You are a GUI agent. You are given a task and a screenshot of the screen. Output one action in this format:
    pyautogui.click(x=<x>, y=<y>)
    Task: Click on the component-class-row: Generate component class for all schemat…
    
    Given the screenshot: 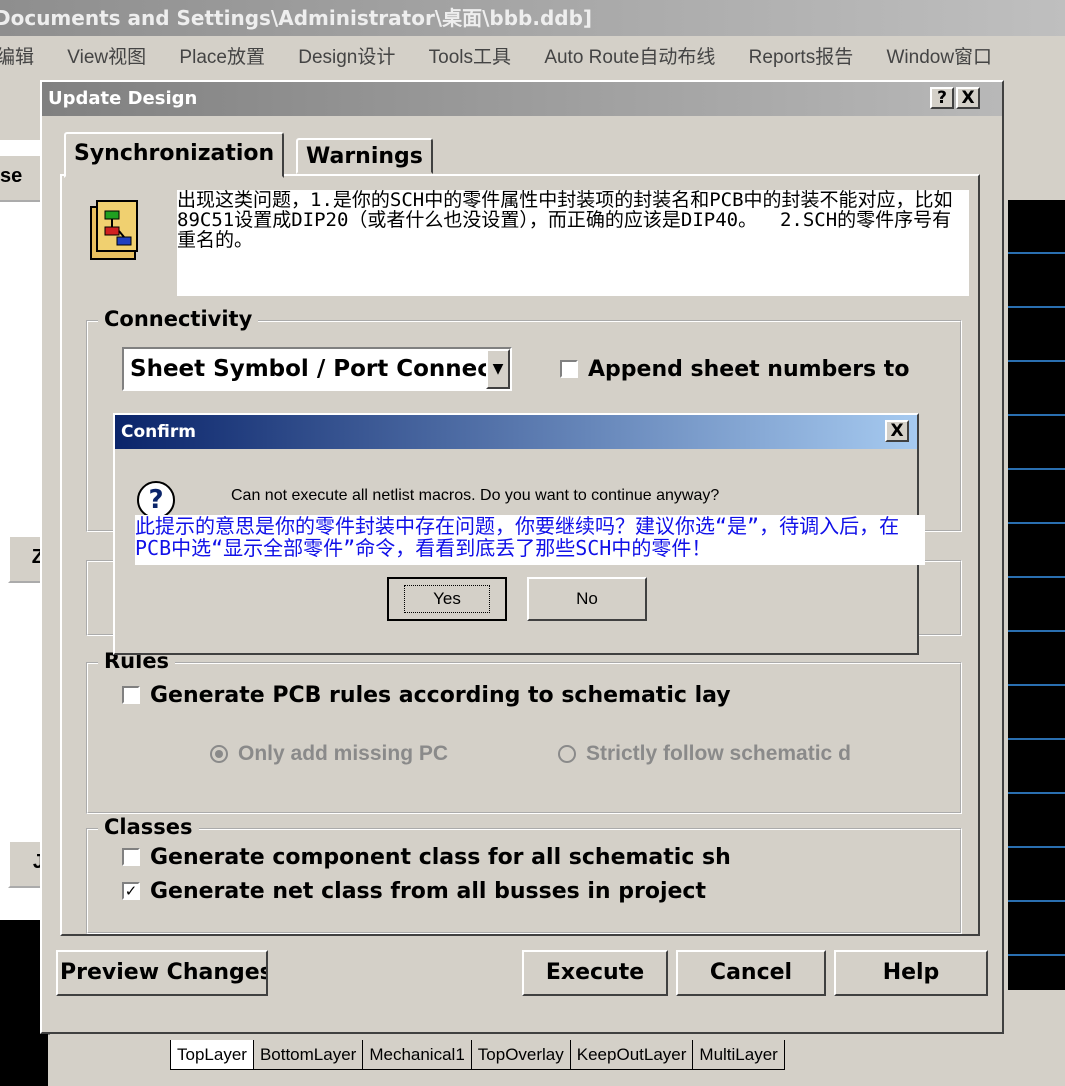 What is the action you would take?
    pyautogui.click(x=426, y=857)
    